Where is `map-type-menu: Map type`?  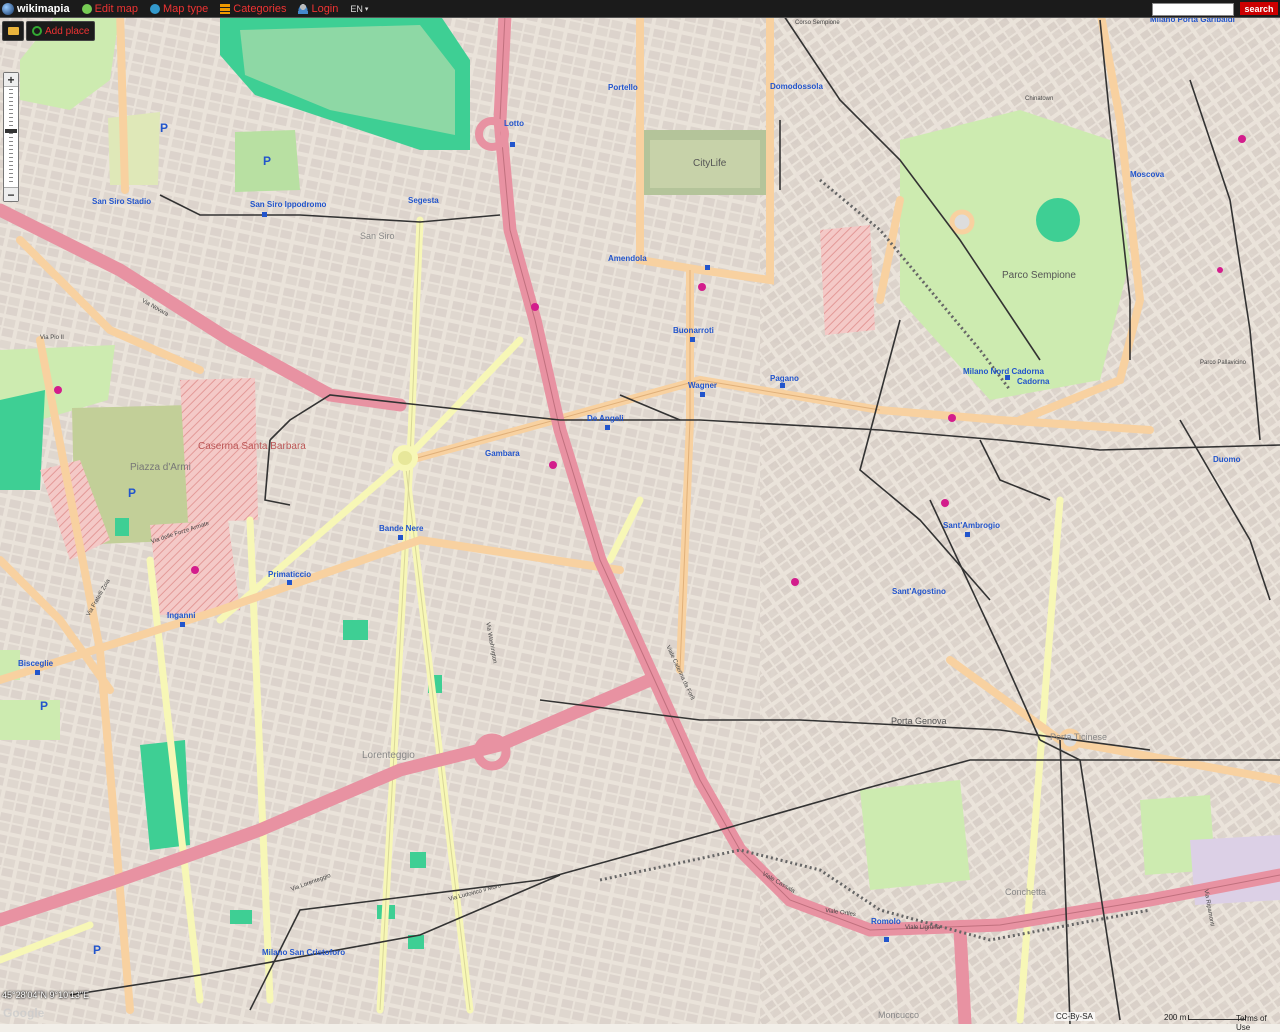
map-type-menu: Map type is located at coordinates (179, 9).